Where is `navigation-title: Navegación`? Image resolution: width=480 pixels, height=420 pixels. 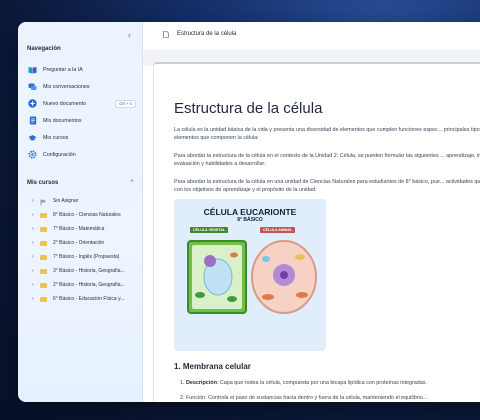
navigation-title: Navegación is located at coordinates (44, 49).